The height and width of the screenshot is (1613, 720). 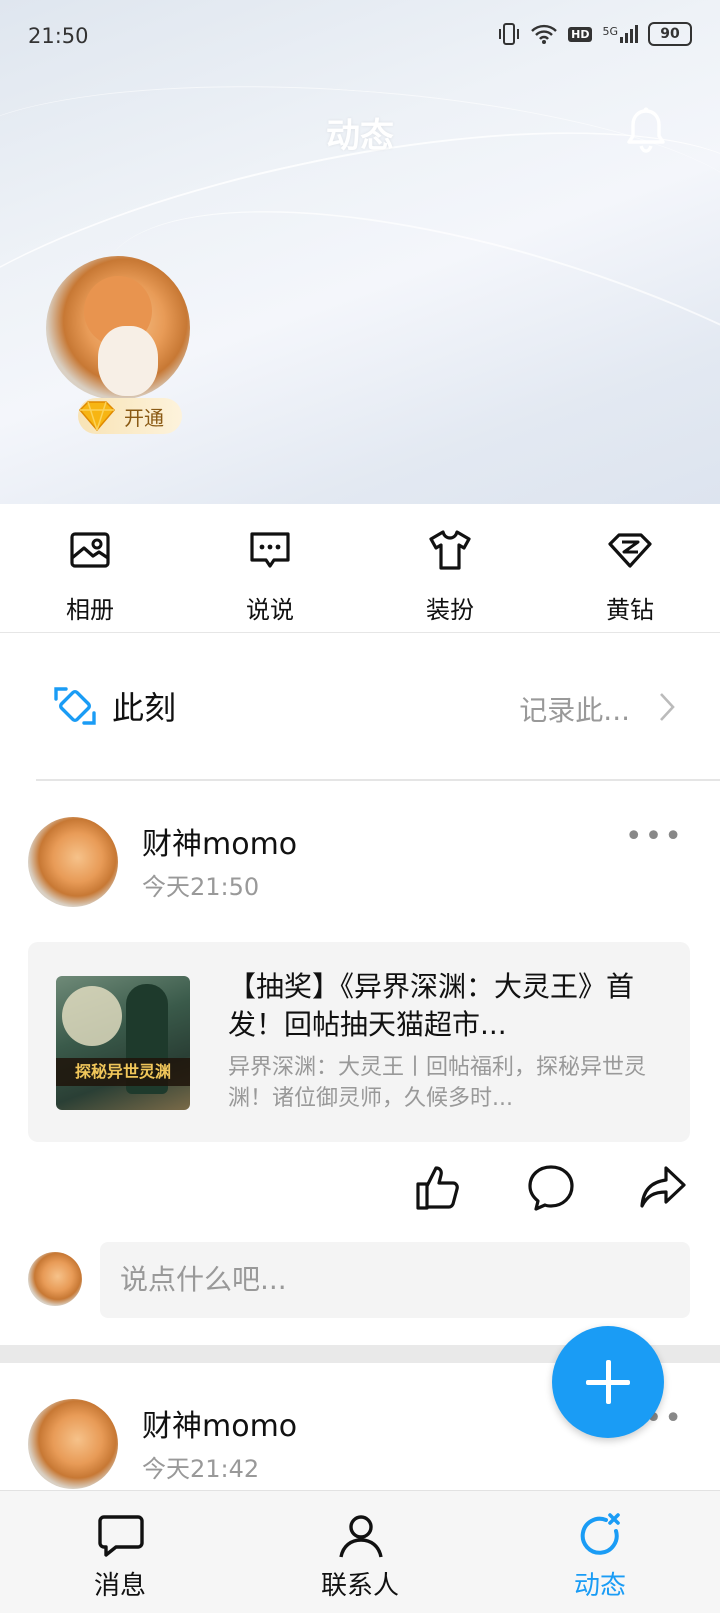 What do you see at coordinates (360, 136) in the screenshot?
I see `page-title: 动态` at bounding box center [360, 136].